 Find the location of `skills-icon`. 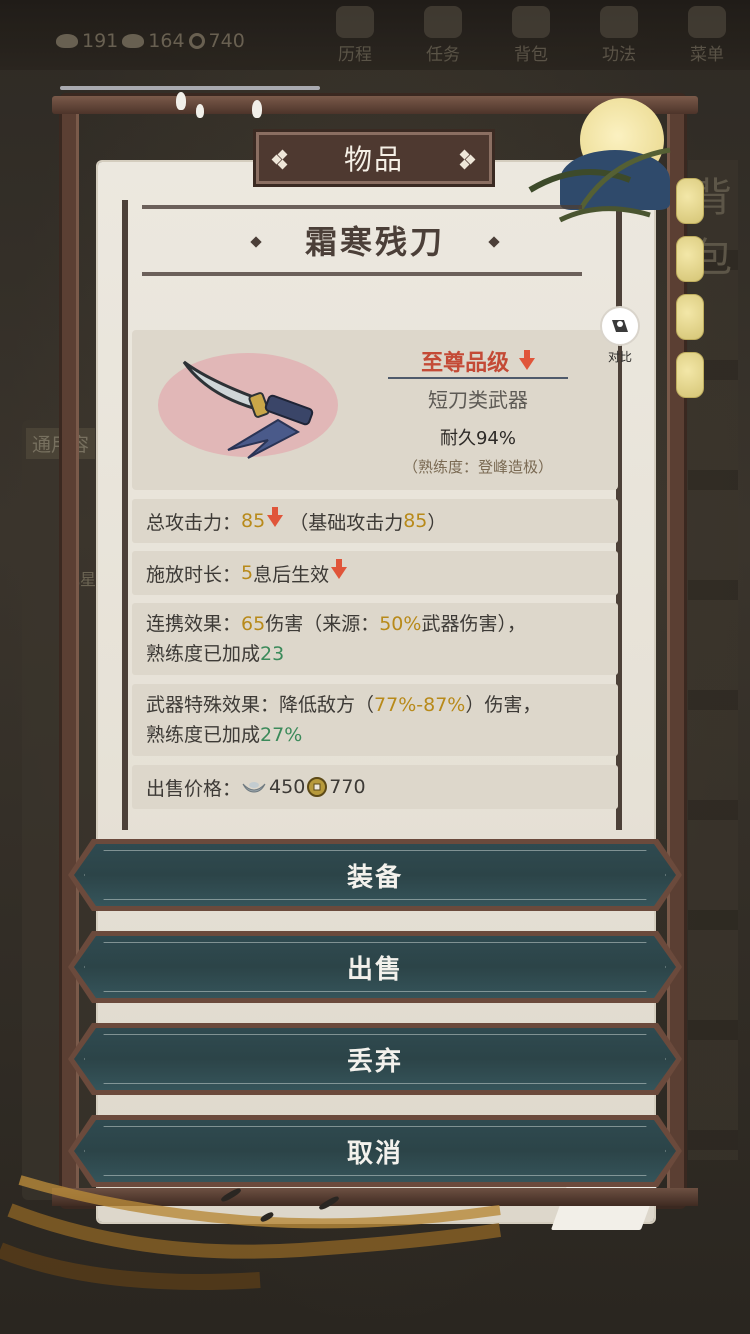

skills-icon is located at coordinates (619, 22).